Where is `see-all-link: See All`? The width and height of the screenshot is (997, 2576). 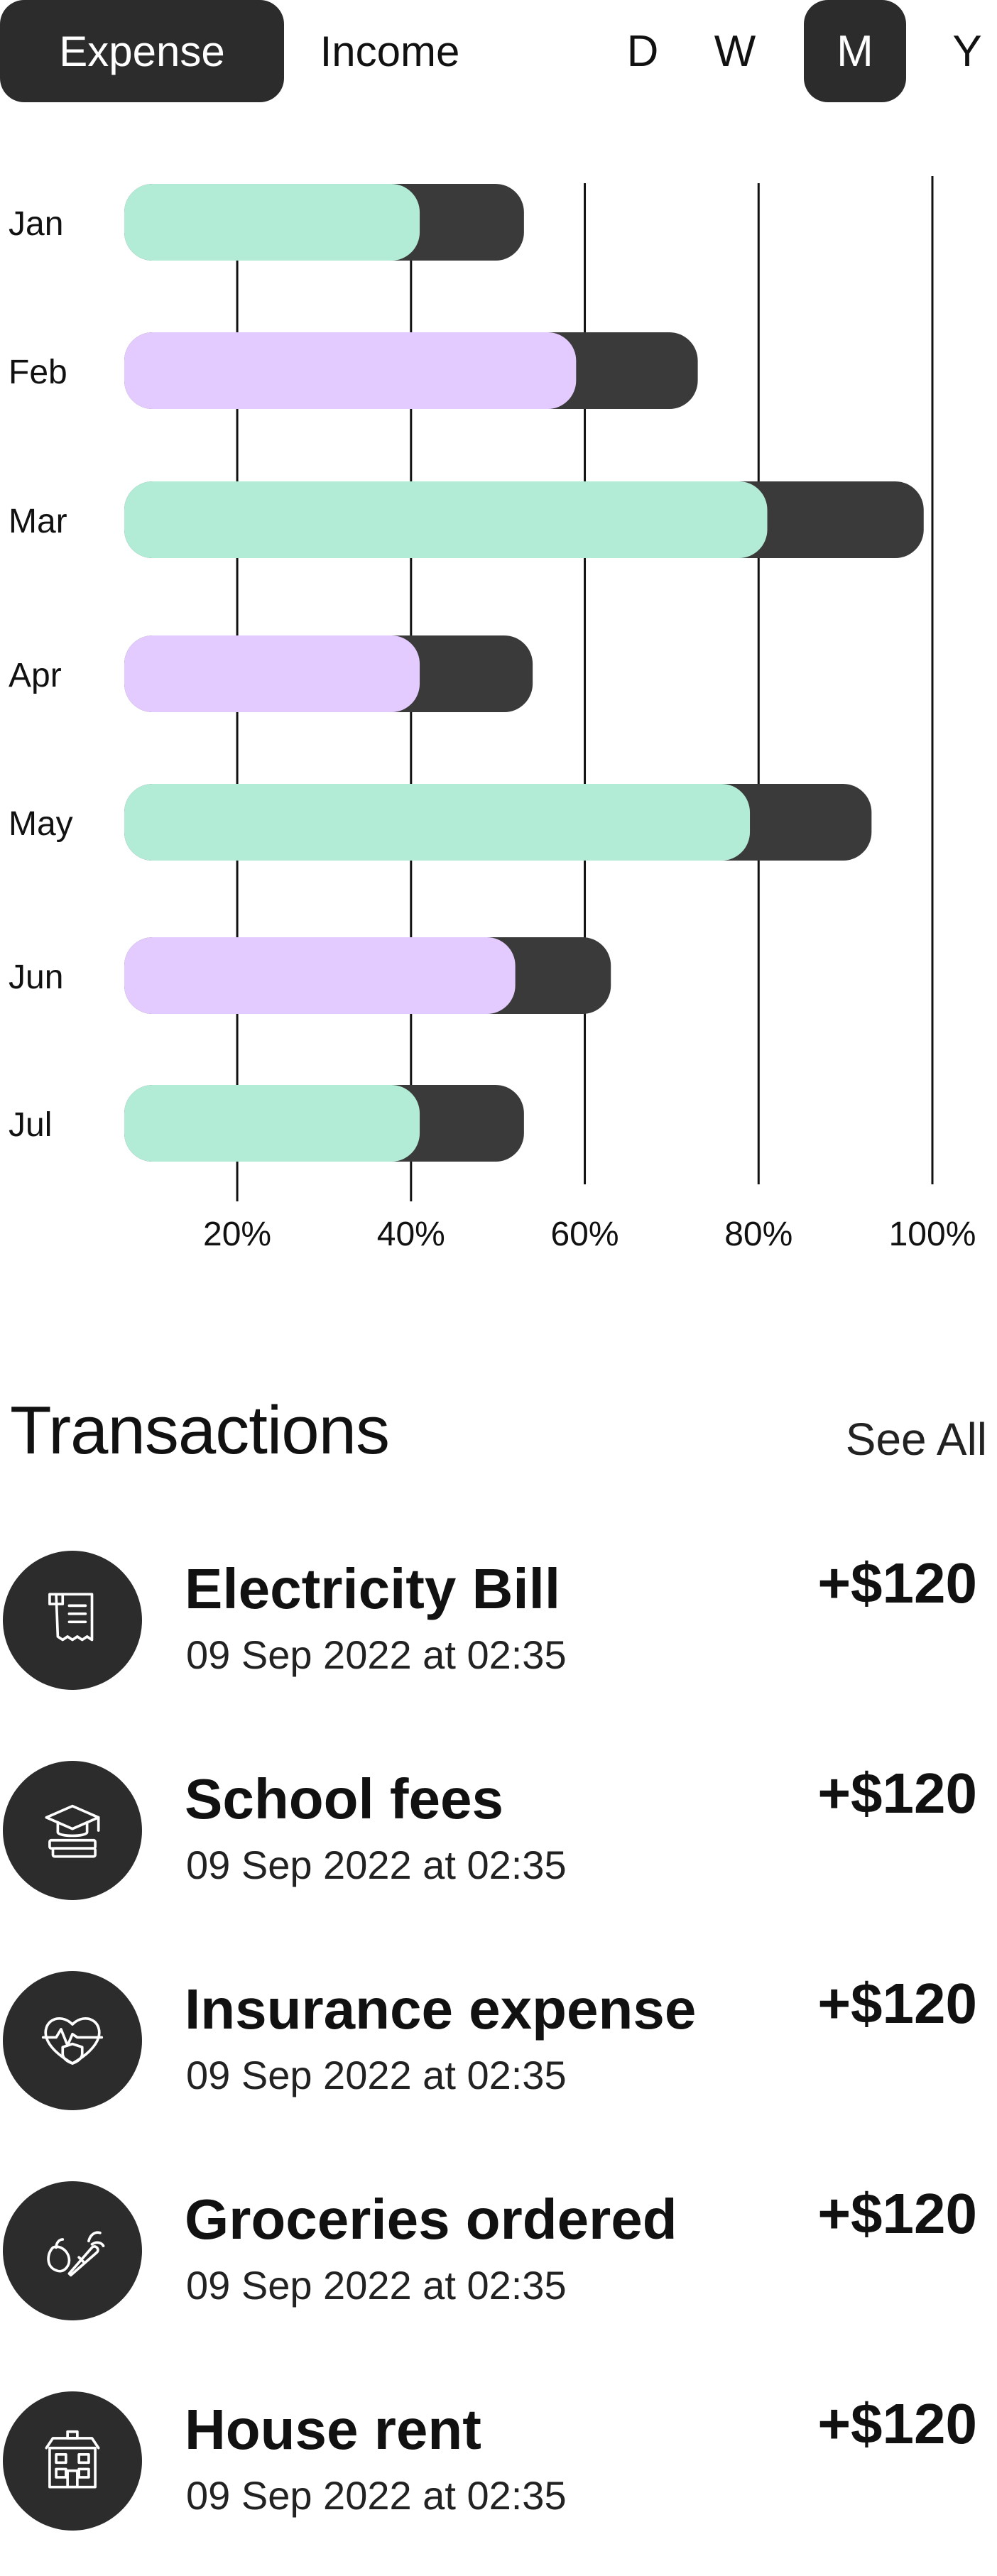
see-all-link: See All is located at coordinates (916, 1439).